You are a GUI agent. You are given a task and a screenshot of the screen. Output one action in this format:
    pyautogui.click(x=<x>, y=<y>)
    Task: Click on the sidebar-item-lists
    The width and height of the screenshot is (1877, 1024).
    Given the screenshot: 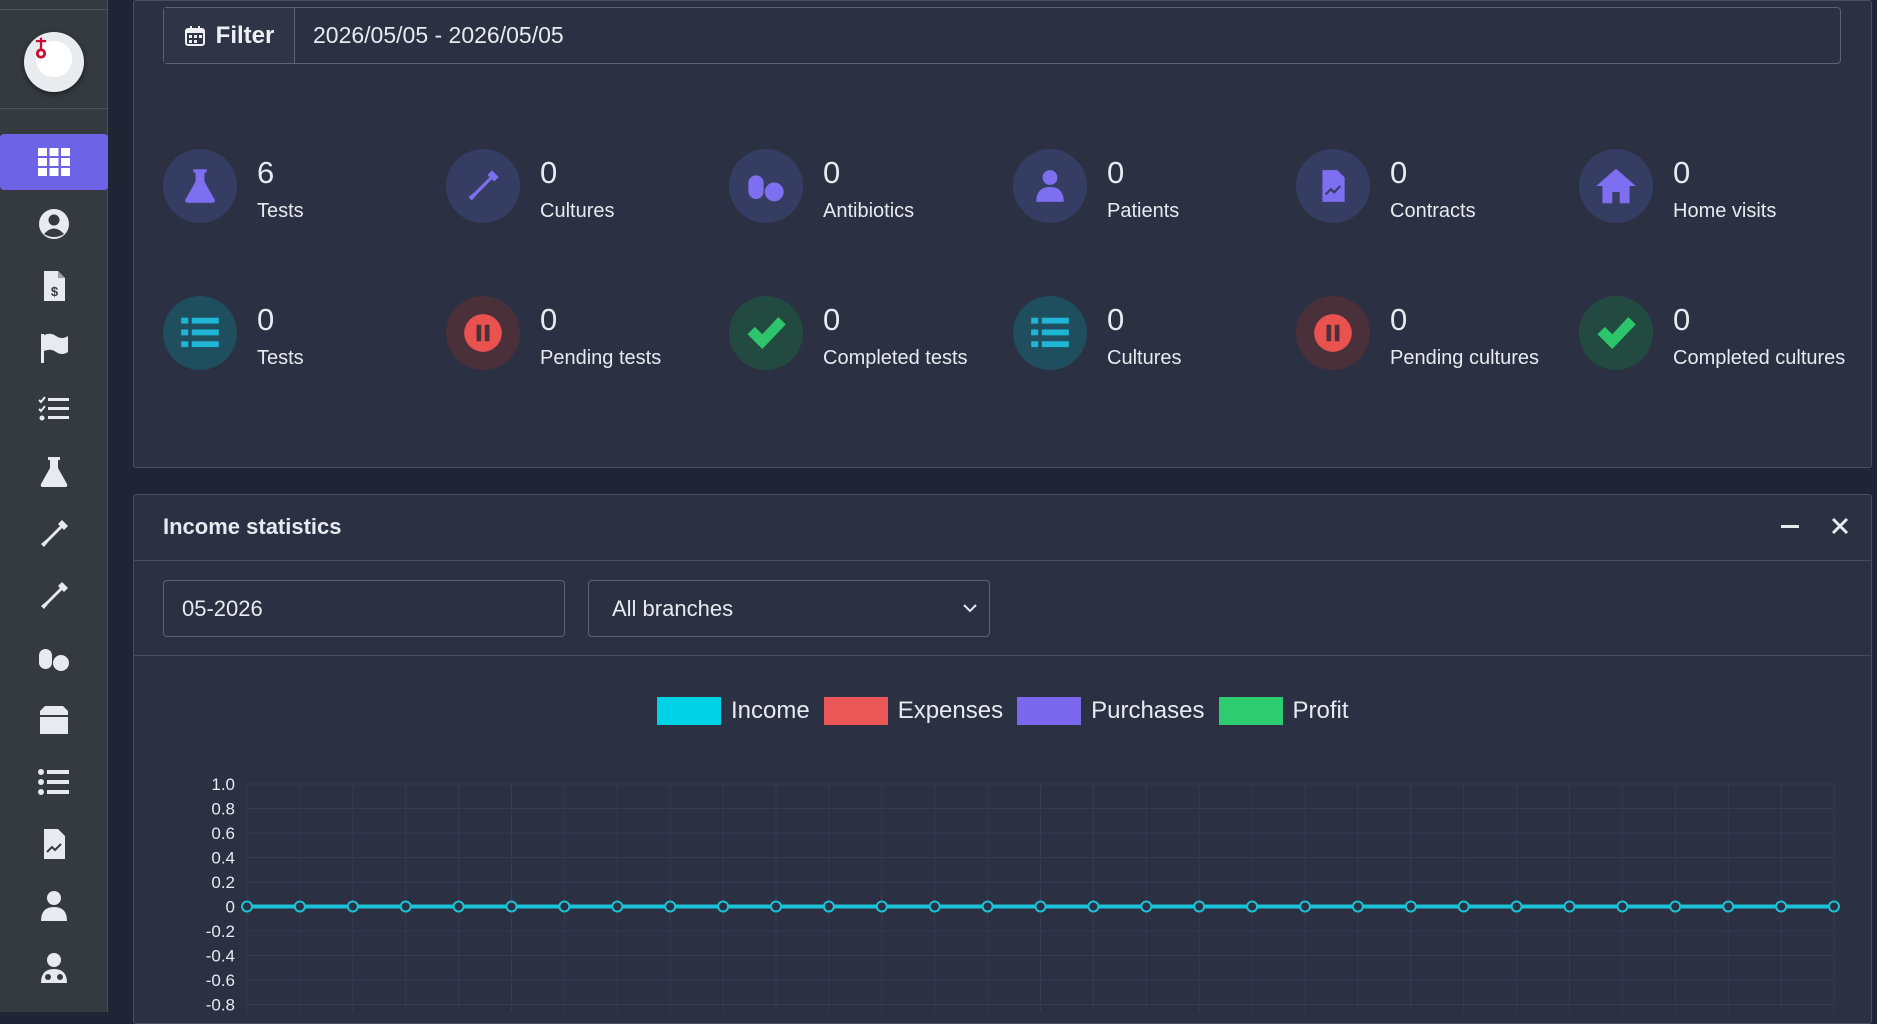 What is the action you would take?
    pyautogui.click(x=54, y=782)
    